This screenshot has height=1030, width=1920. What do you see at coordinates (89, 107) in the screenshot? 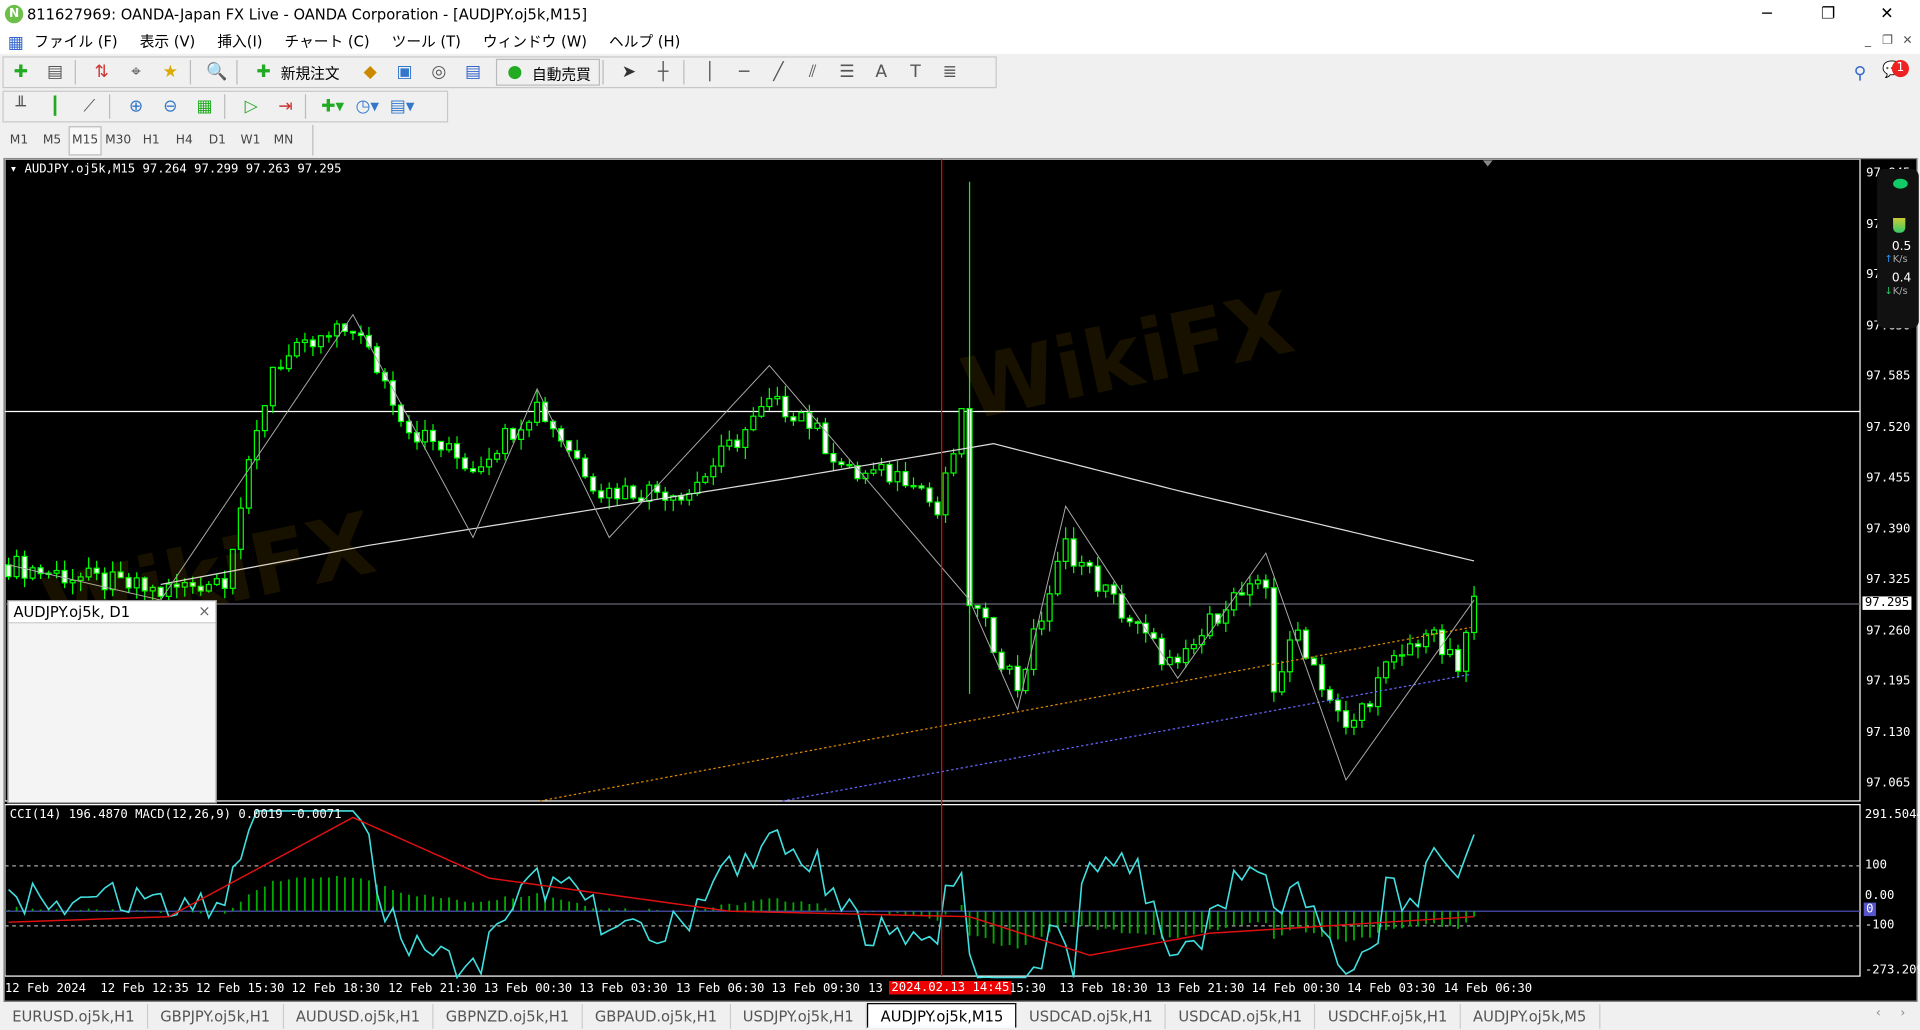
I see `line-chart-icon: ⟋` at bounding box center [89, 107].